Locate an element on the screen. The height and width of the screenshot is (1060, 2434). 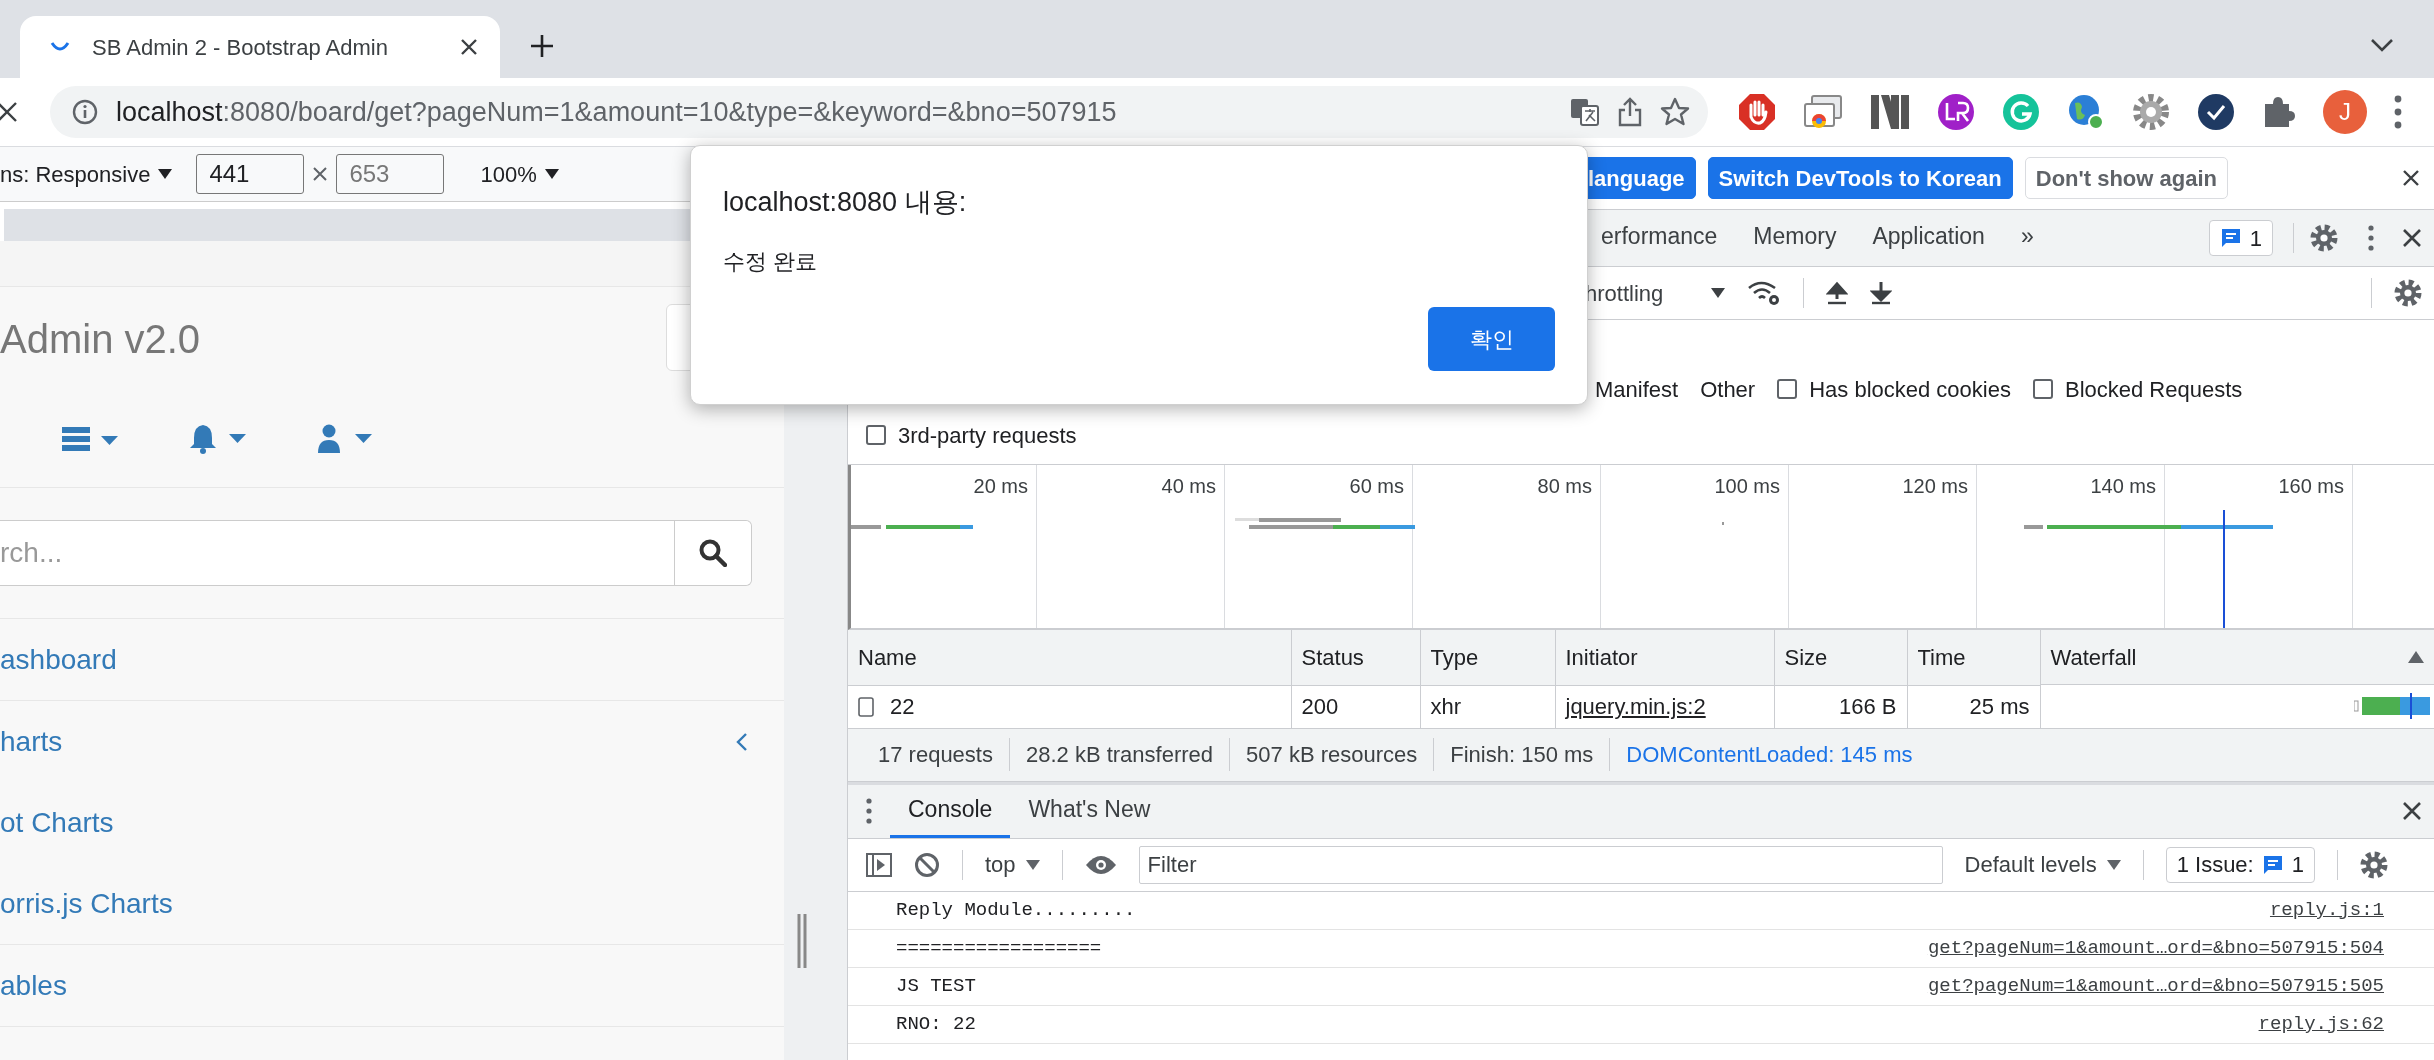
network-conditions-icon is located at coordinates (1764, 293).